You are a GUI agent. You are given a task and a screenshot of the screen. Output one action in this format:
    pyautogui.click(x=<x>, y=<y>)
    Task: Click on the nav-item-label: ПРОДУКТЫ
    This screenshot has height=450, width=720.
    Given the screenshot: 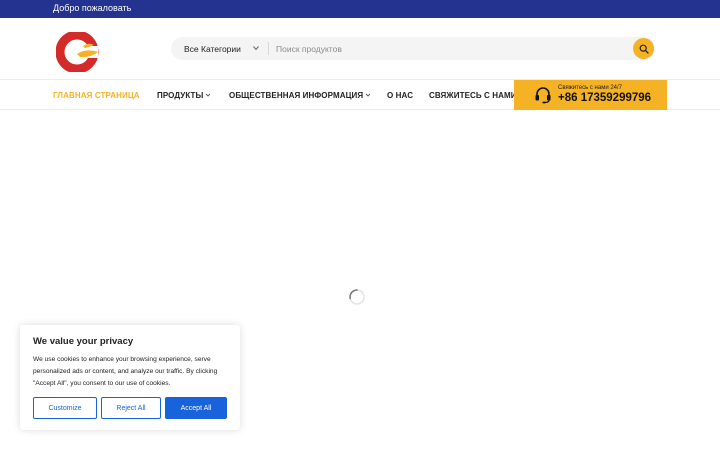 What is the action you would take?
    pyautogui.click(x=180, y=95)
    